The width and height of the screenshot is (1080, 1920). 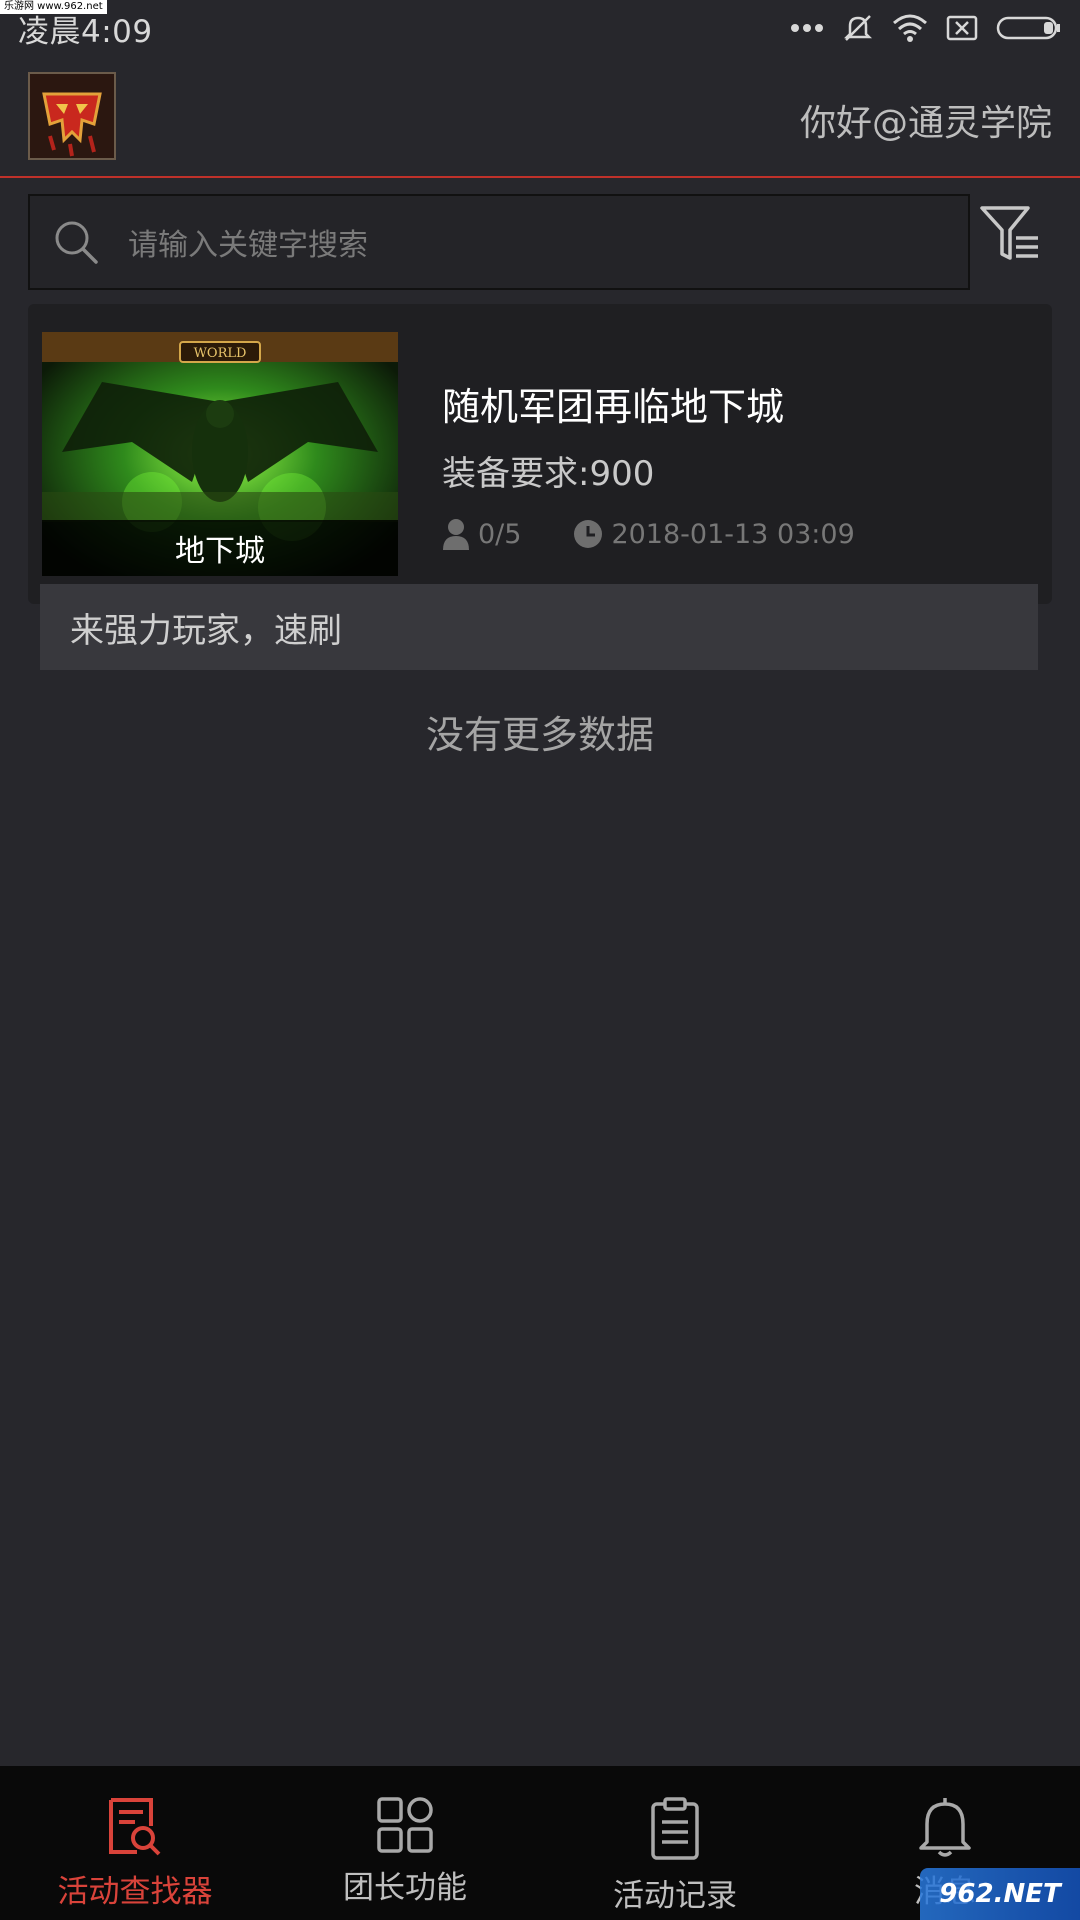 What do you see at coordinates (248, 245) in the screenshot?
I see `search-placeholder: 请输入关键字搜索` at bounding box center [248, 245].